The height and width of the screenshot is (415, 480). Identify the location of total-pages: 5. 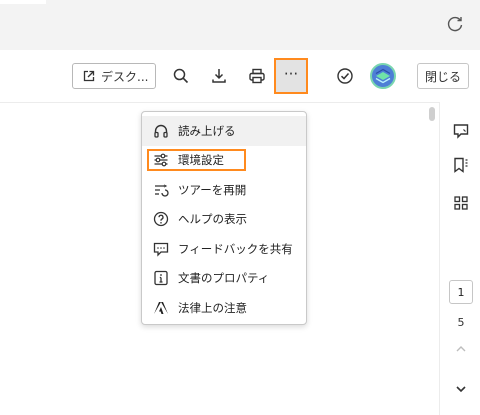
(461, 322).